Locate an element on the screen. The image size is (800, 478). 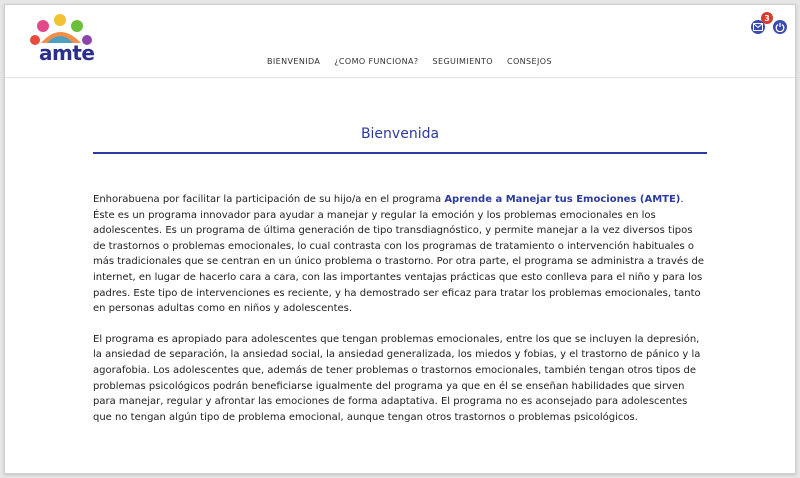
nav-seguimiento: SEGUIMIENTO is located at coordinates (463, 61).